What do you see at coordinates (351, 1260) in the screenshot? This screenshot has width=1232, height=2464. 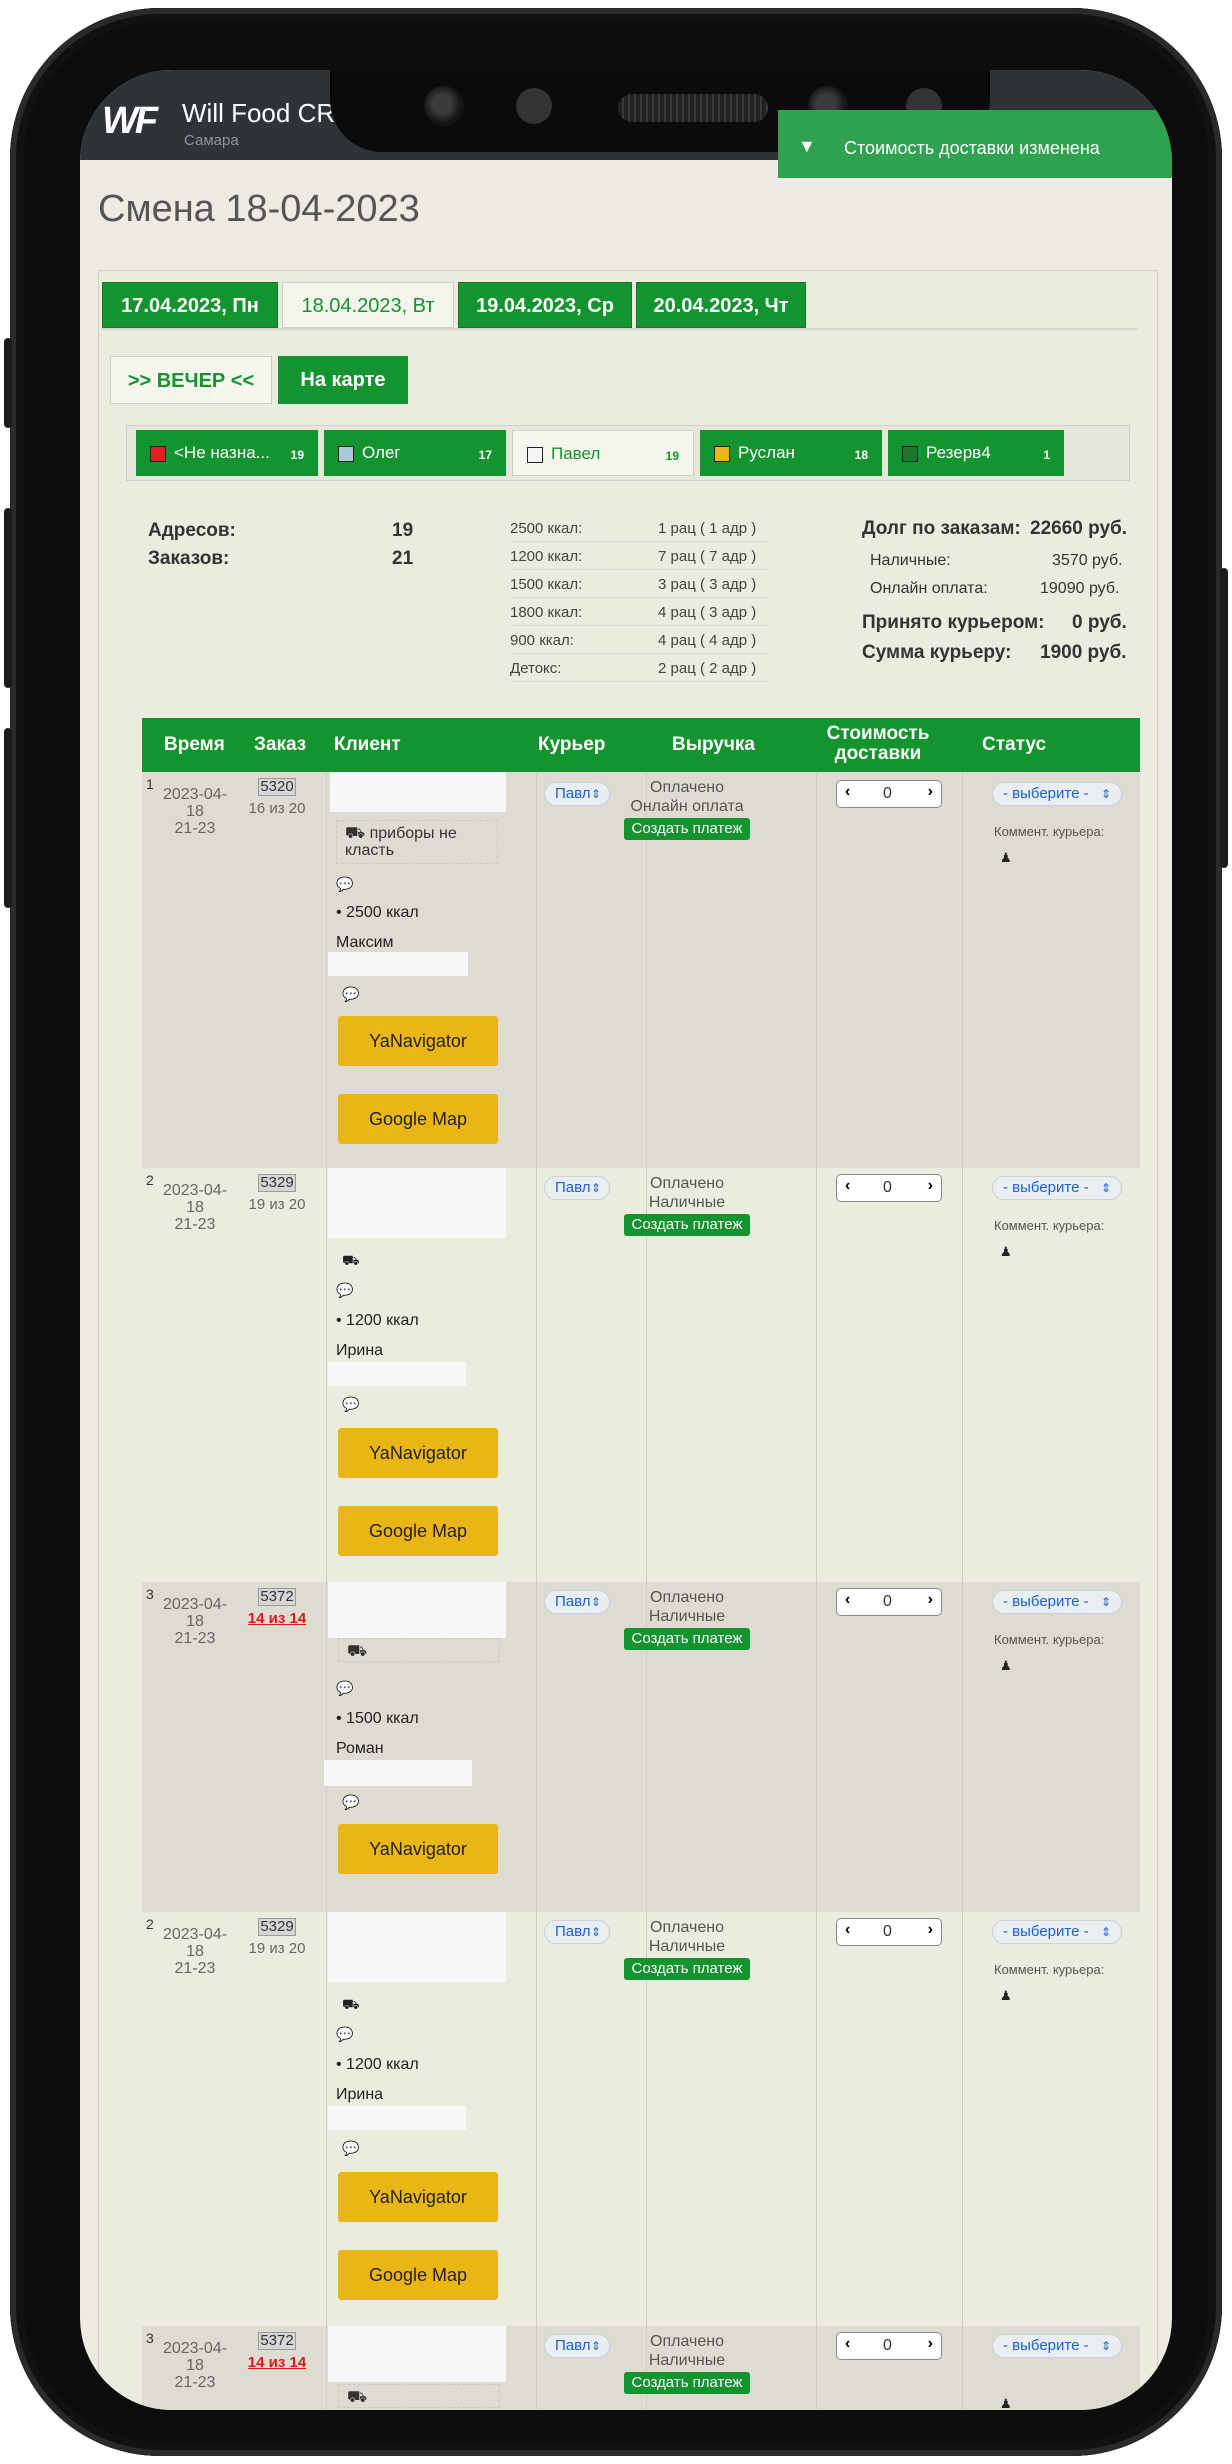 I see `truck-icon: ⛟` at bounding box center [351, 1260].